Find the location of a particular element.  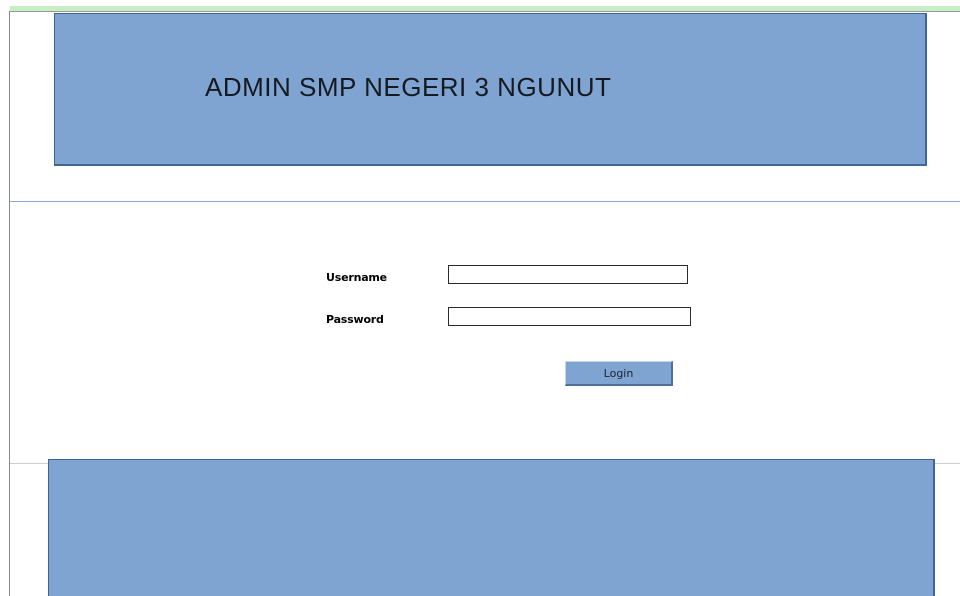

page-title: ADMIN SMP NEGERI 3 NGUNUT is located at coordinates (408, 87).